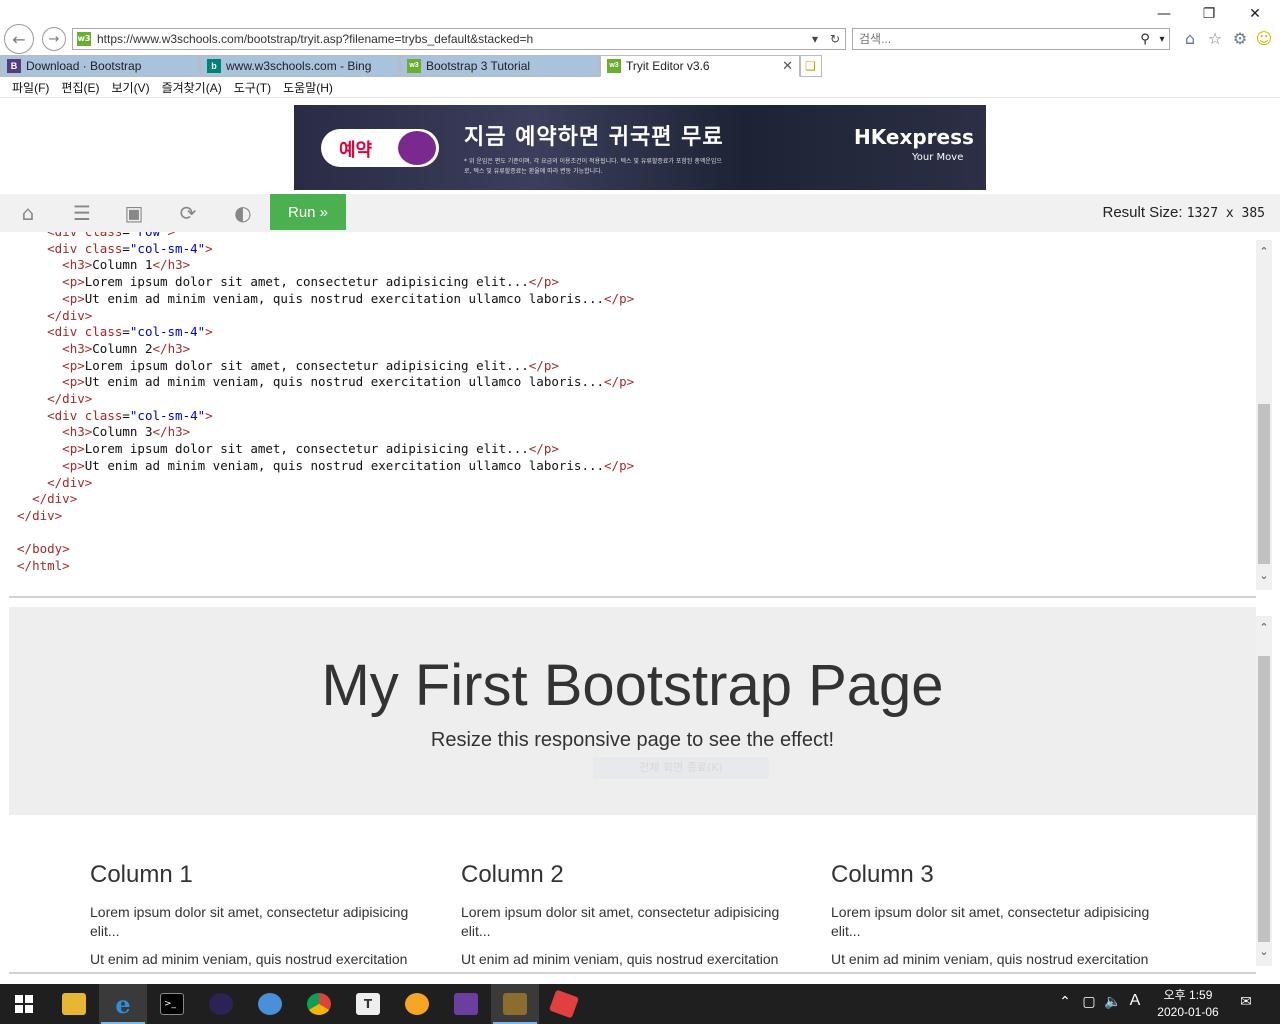 The image size is (1280, 1024). Describe the element at coordinates (938, 157) in the screenshot. I see `ad-tagline: Your Move` at that location.